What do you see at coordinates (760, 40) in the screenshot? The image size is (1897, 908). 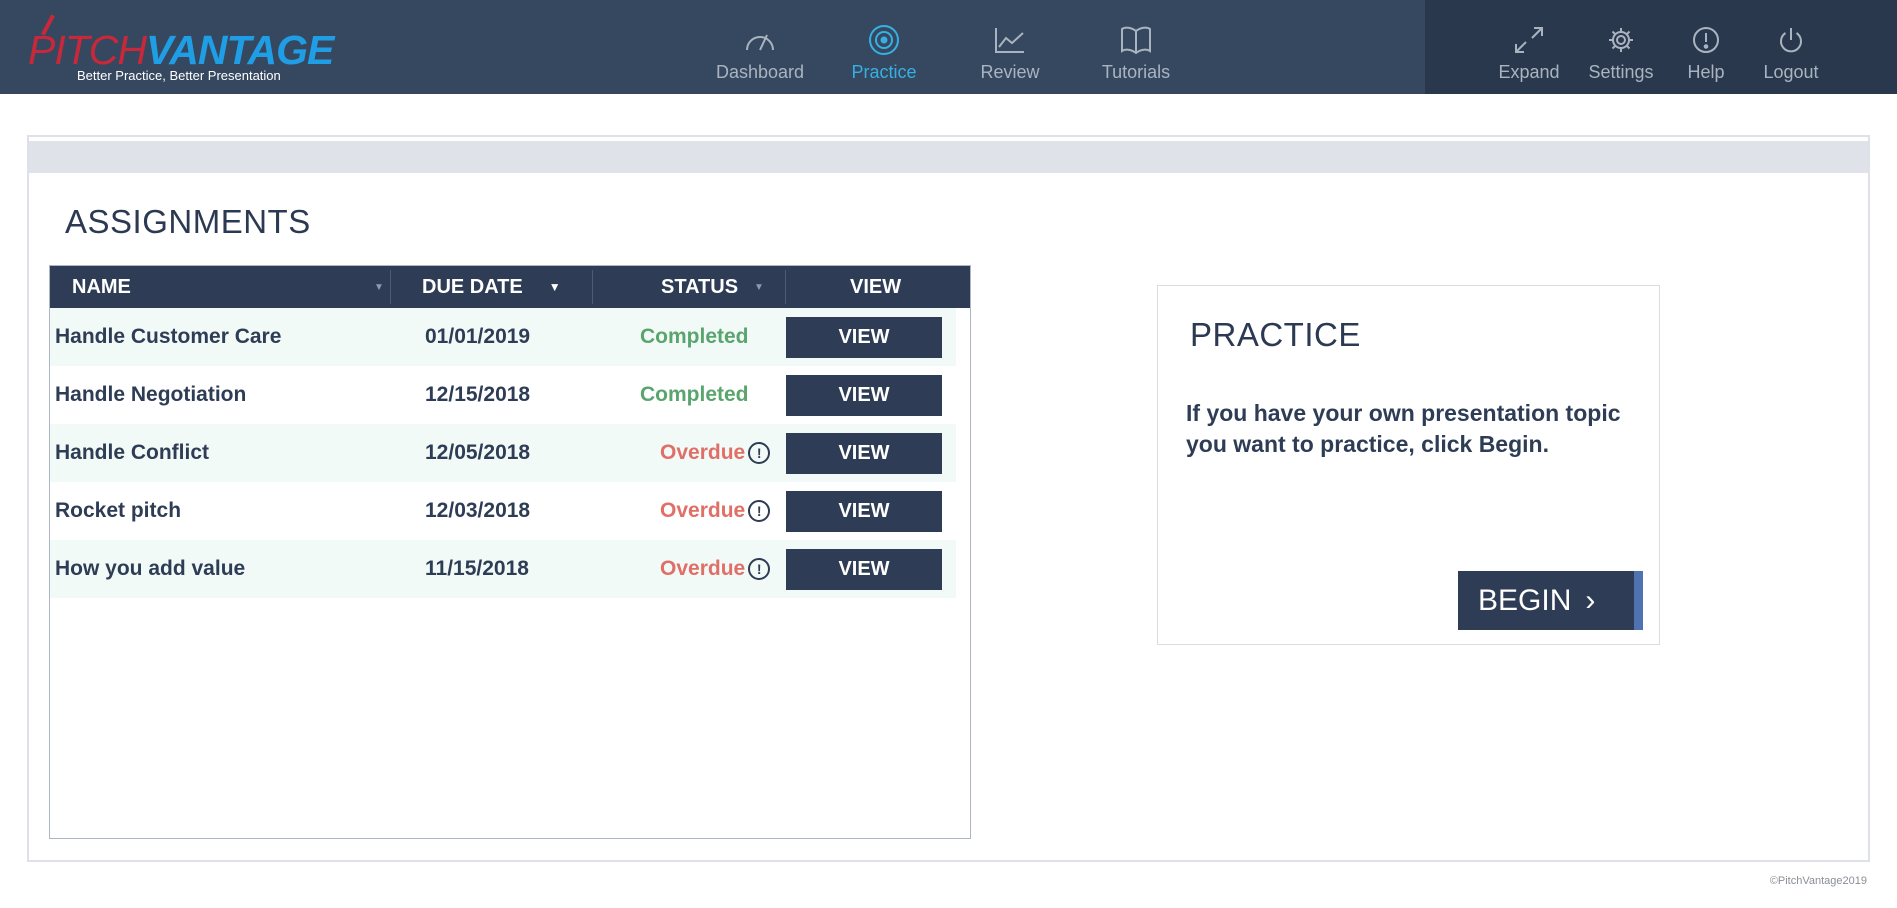 I see `gauge-icon` at bounding box center [760, 40].